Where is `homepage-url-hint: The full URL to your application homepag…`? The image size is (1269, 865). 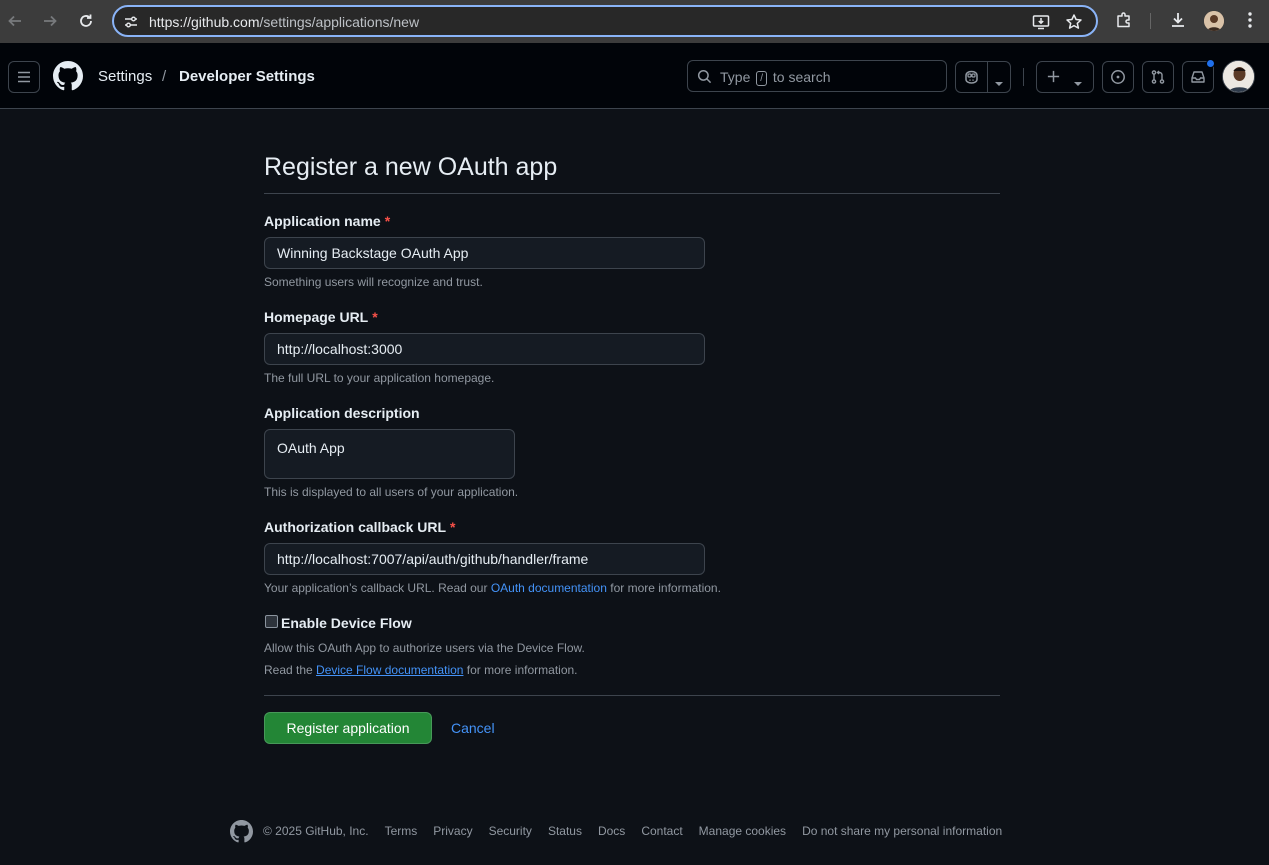 homepage-url-hint: The full URL to your application homepag… is located at coordinates (379, 378).